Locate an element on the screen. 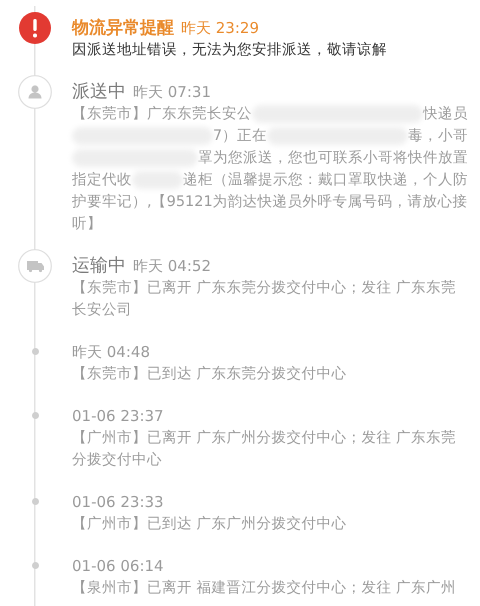  event-time: 昨天 04:48 is located at coordinates (111, 352).